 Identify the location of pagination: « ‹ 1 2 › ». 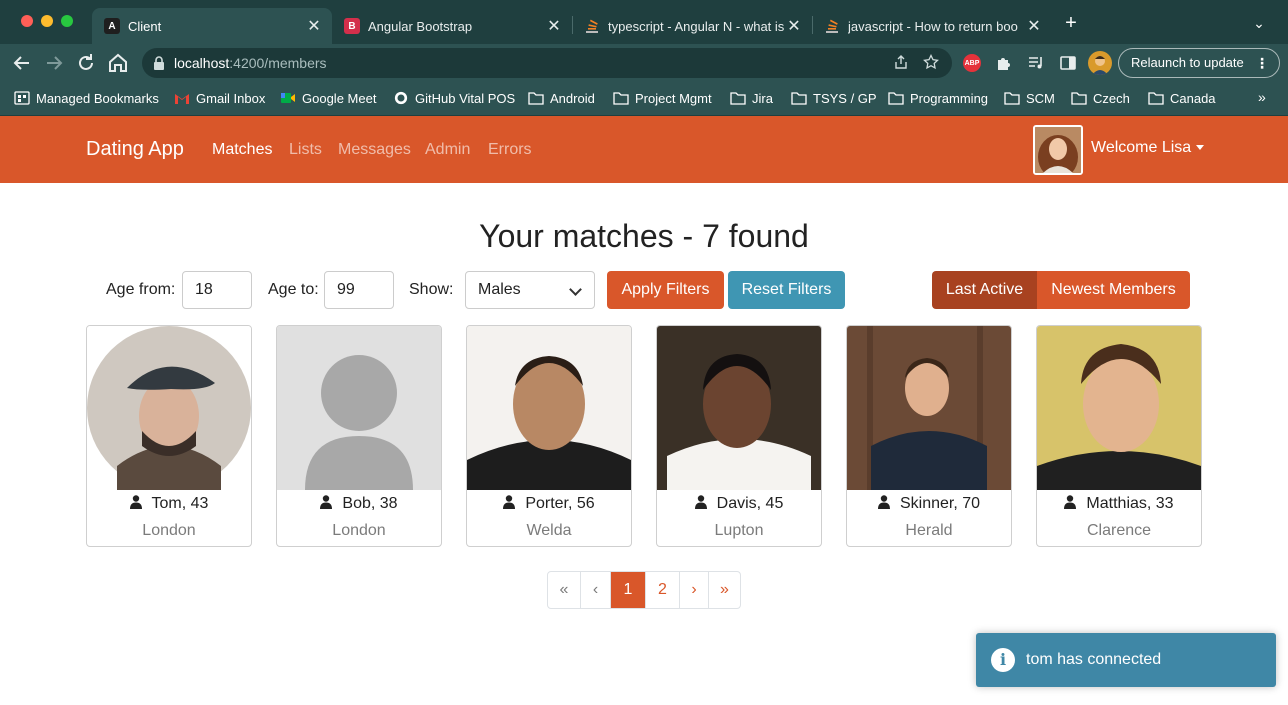
(644, 590).